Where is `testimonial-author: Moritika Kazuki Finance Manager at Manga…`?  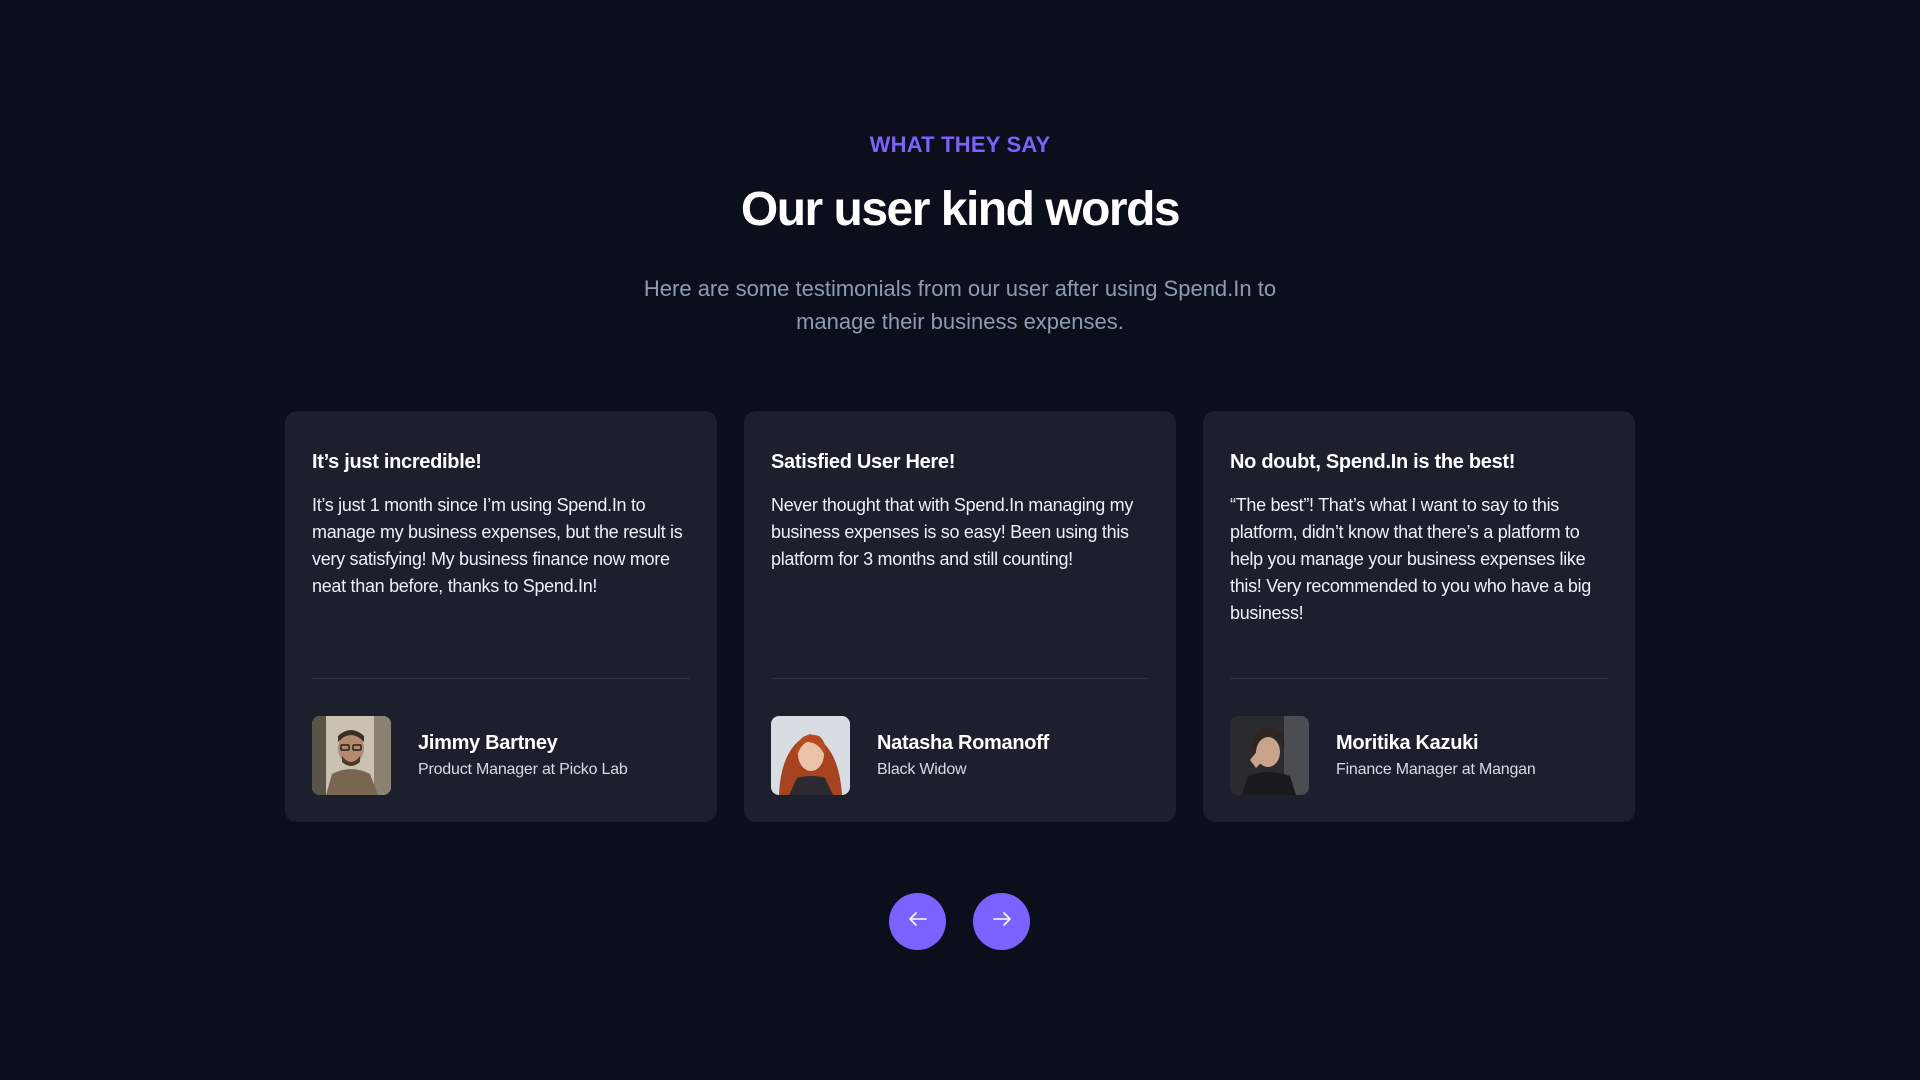
testimonial-author: Moritika Kazuki Finance Manager at Manga… is located at coordinates (1383, 755).